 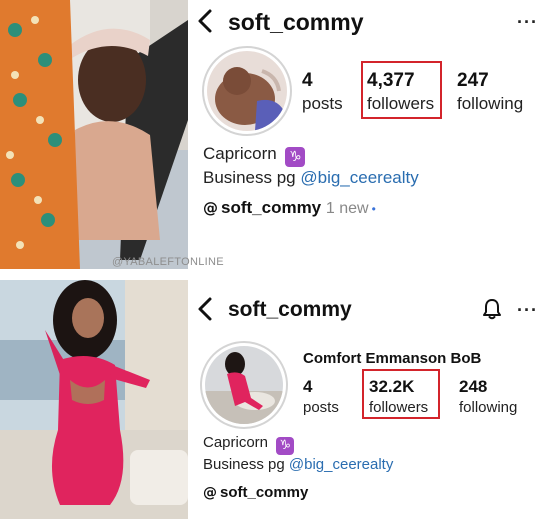 I want to click on following-stat: 248 following, so click(x=488, y=396).